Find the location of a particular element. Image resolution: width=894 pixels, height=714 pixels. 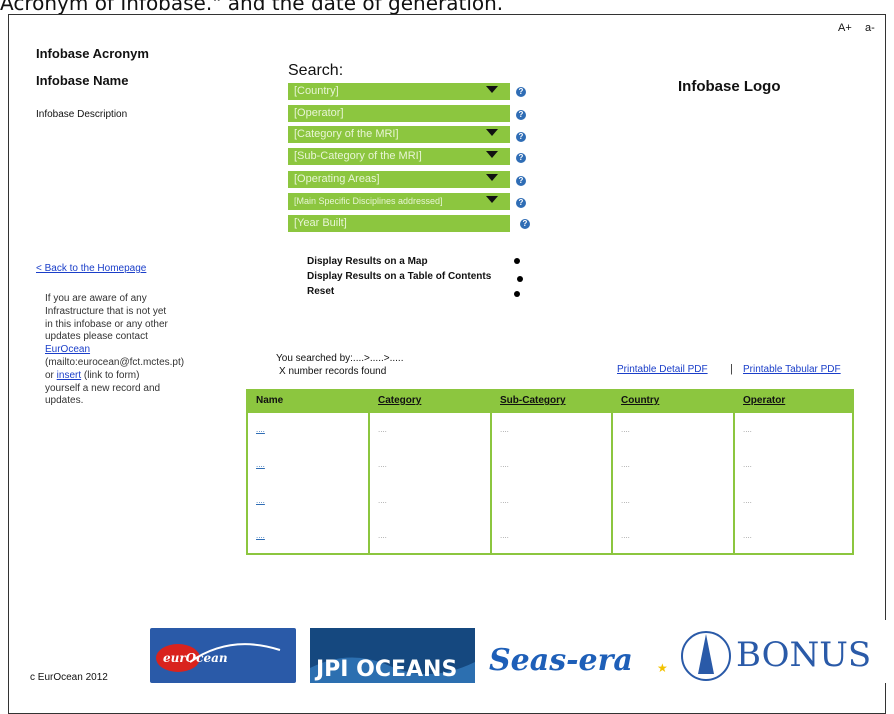

column-header-operator: Operator is located at coordinates (764, 400).